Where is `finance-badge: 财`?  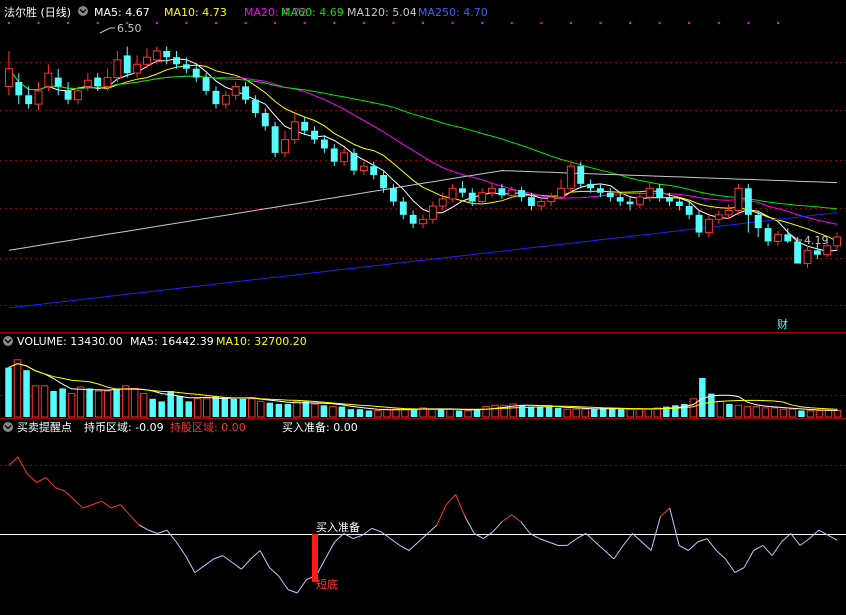 finance-badge: 财 is located at coordinates (782, 324).